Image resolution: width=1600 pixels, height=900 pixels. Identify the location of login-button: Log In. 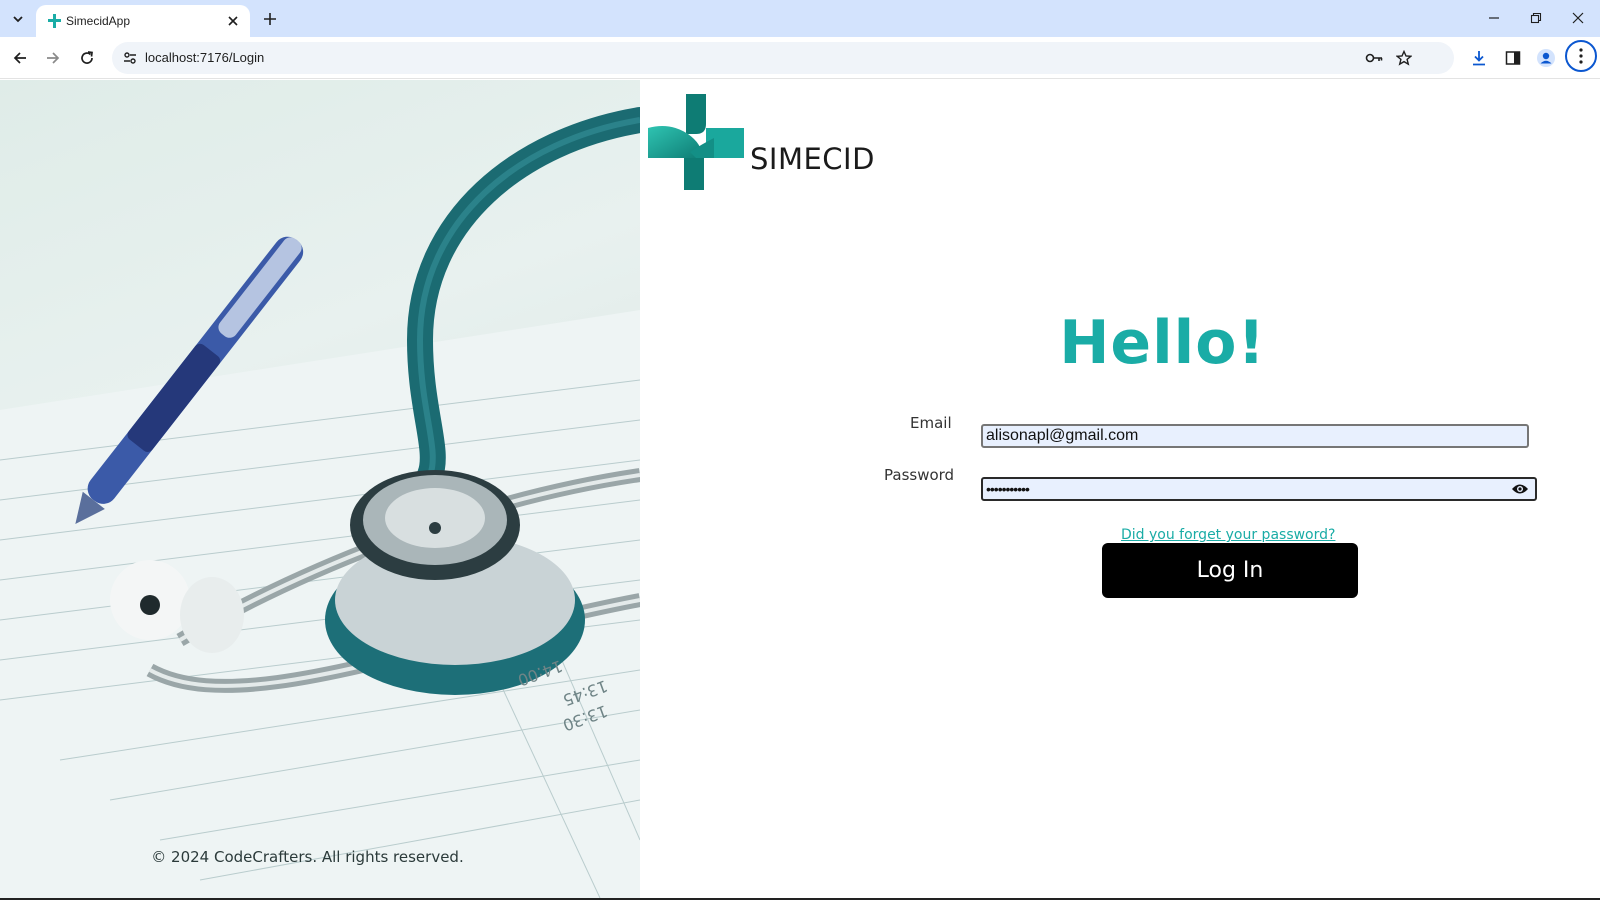
(1230, 570).